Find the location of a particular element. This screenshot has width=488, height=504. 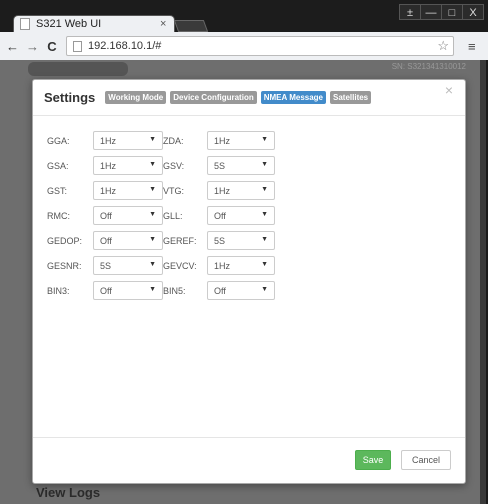

cancel-button: Cancel is located at coordinates (426, 460).